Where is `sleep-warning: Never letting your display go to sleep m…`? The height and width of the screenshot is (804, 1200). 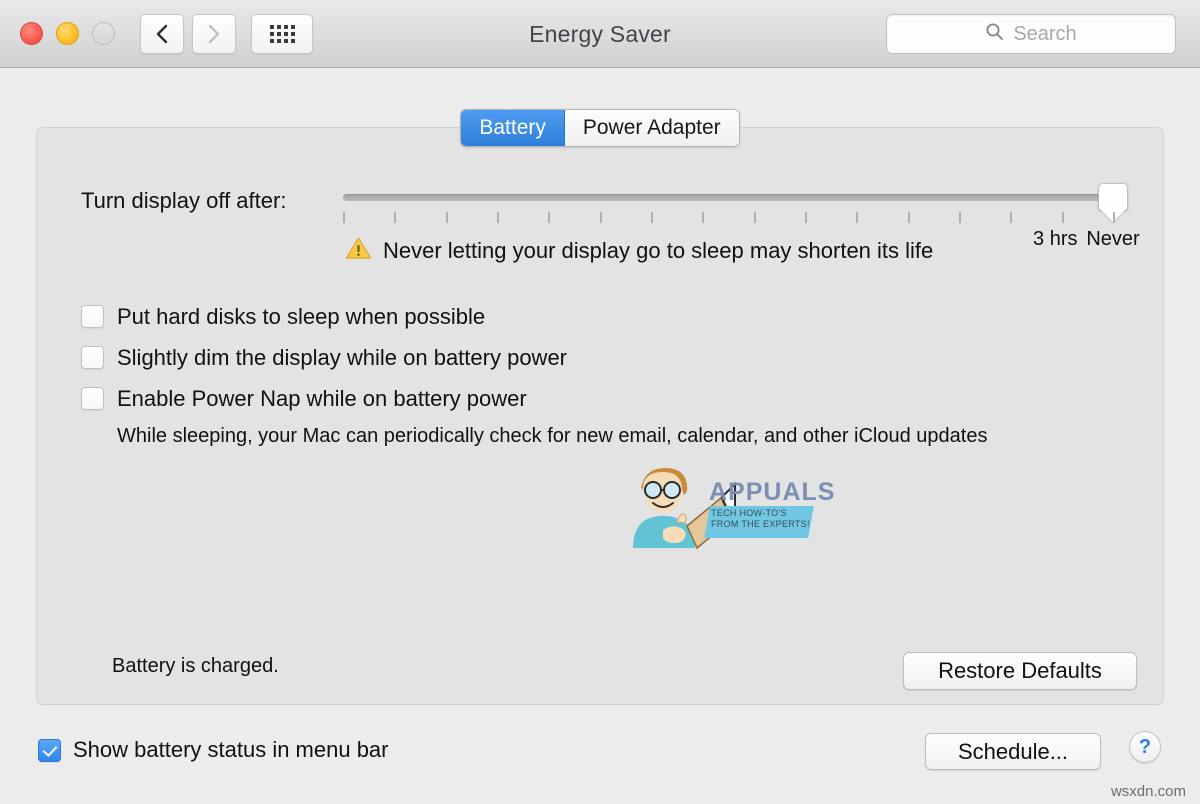 sleep-warning: Never letting your display go to sleep m… is located at coordinates (639, 250).